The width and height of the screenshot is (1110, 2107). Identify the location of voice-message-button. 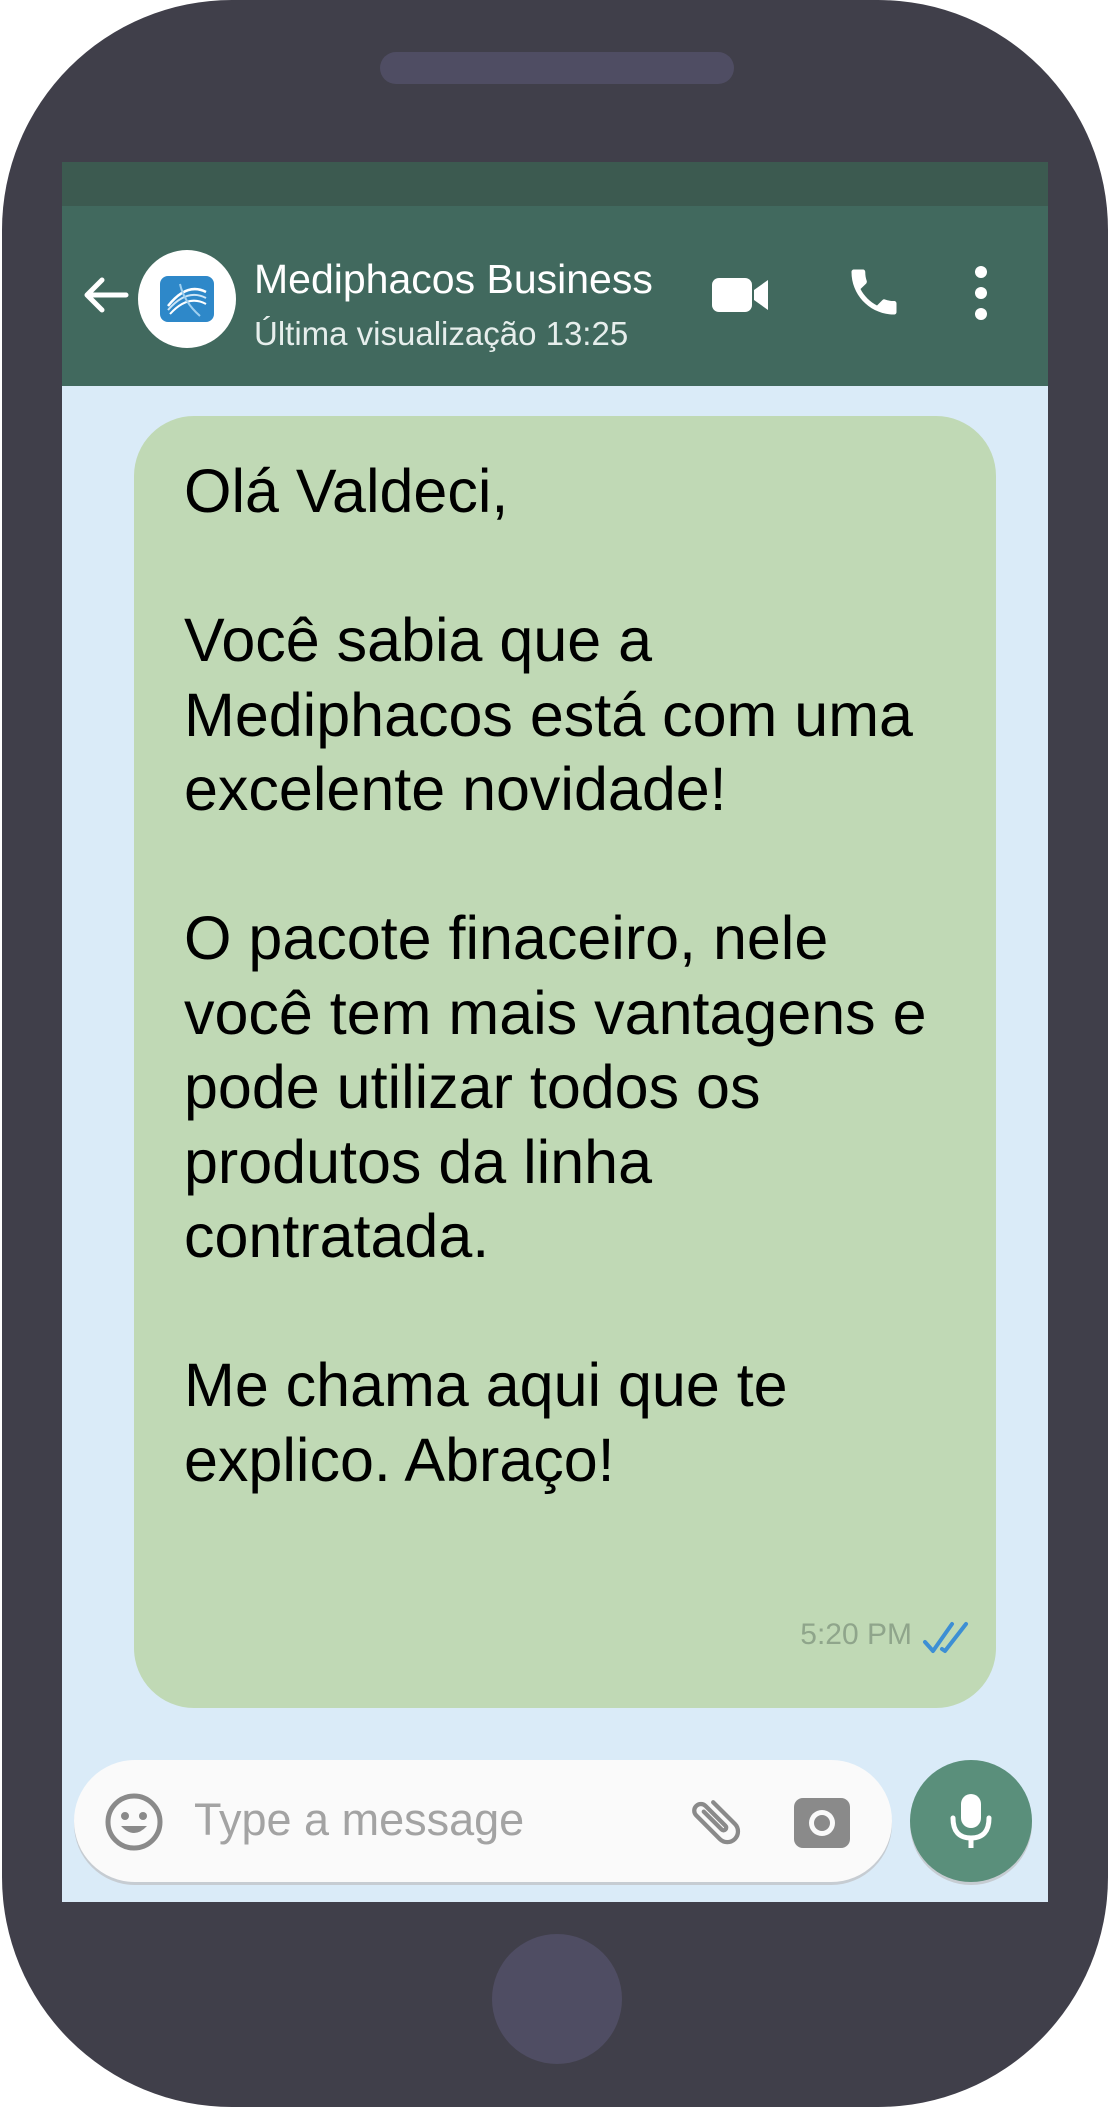
(971, 1821).